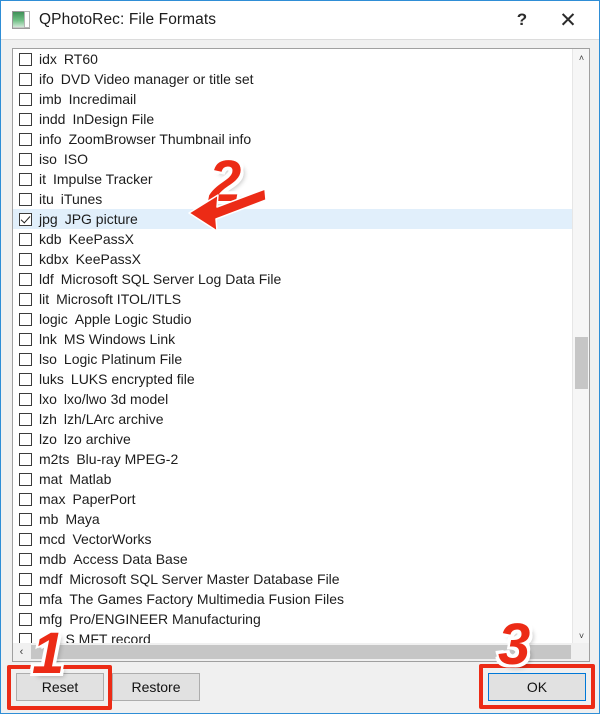 This screenshot has height=714, width=600. Describe the element at coordinates (112, 539) in the screenshot. I see `file-format-description: VectorWorks` at that location.